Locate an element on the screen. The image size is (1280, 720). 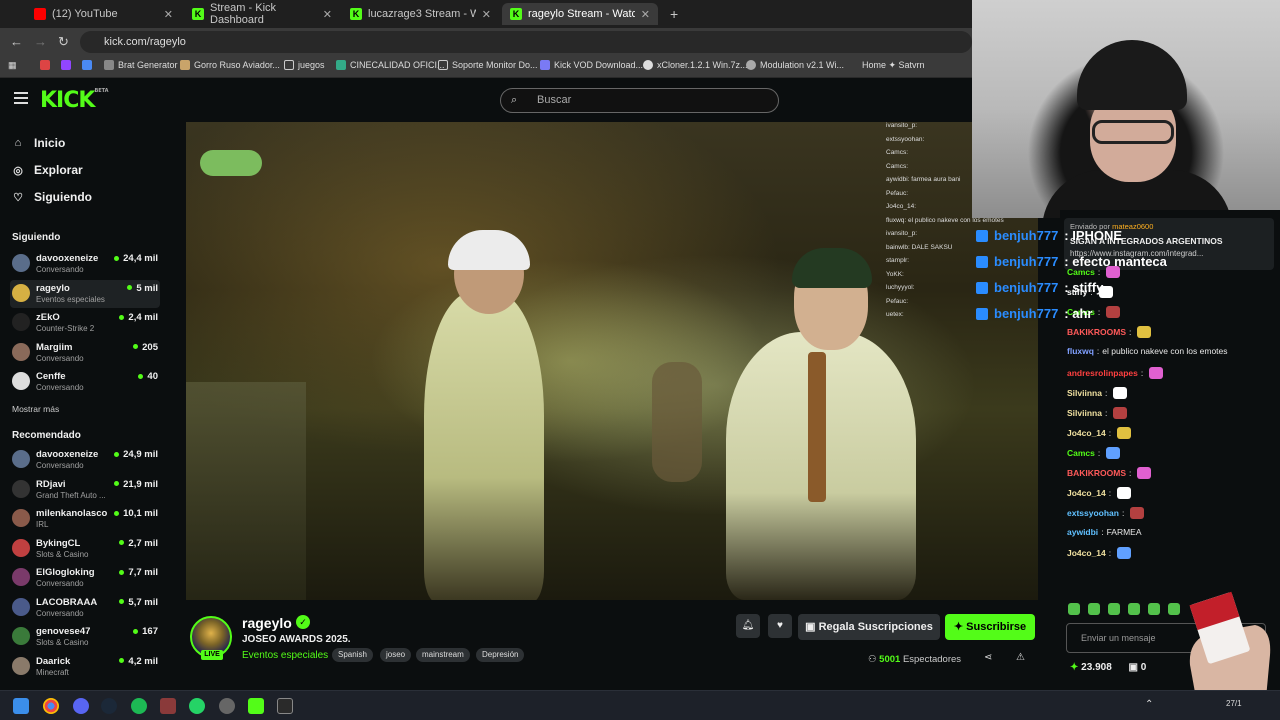
drive-icon is located at coordinates (87, 65).